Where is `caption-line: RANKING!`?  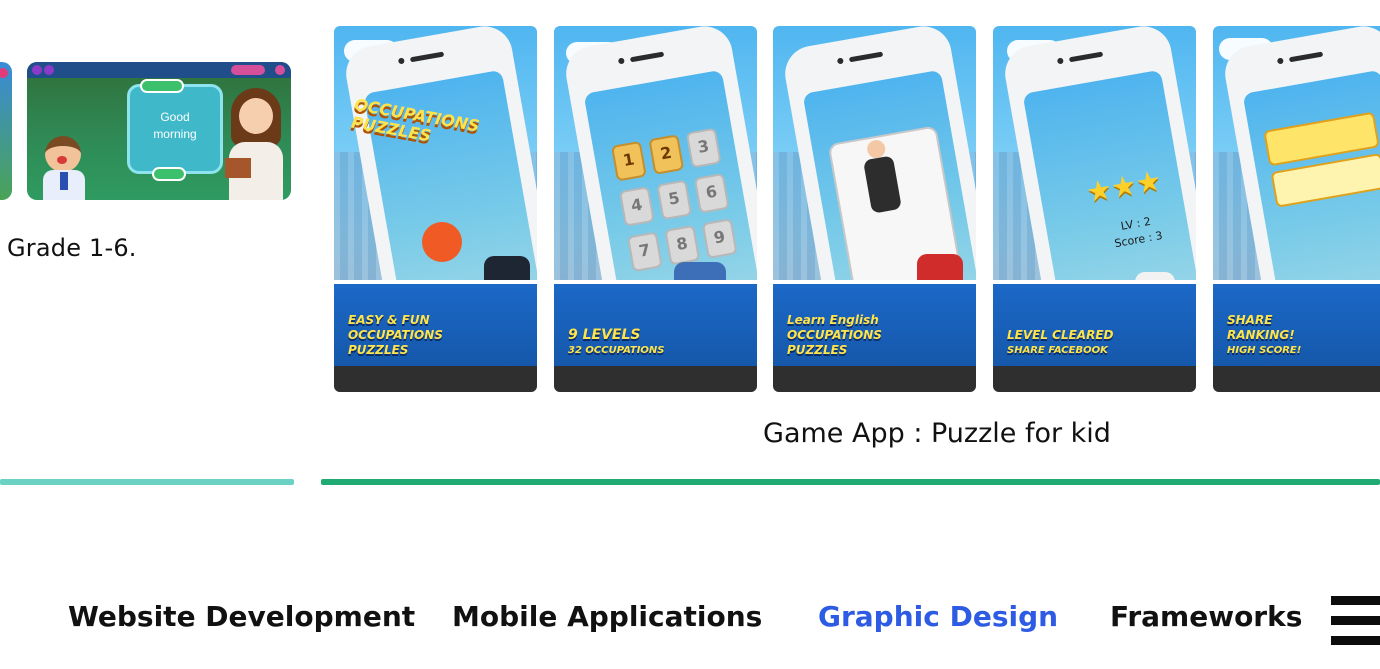 caption-line: RANKING! is located at coordinates (1261, 335).